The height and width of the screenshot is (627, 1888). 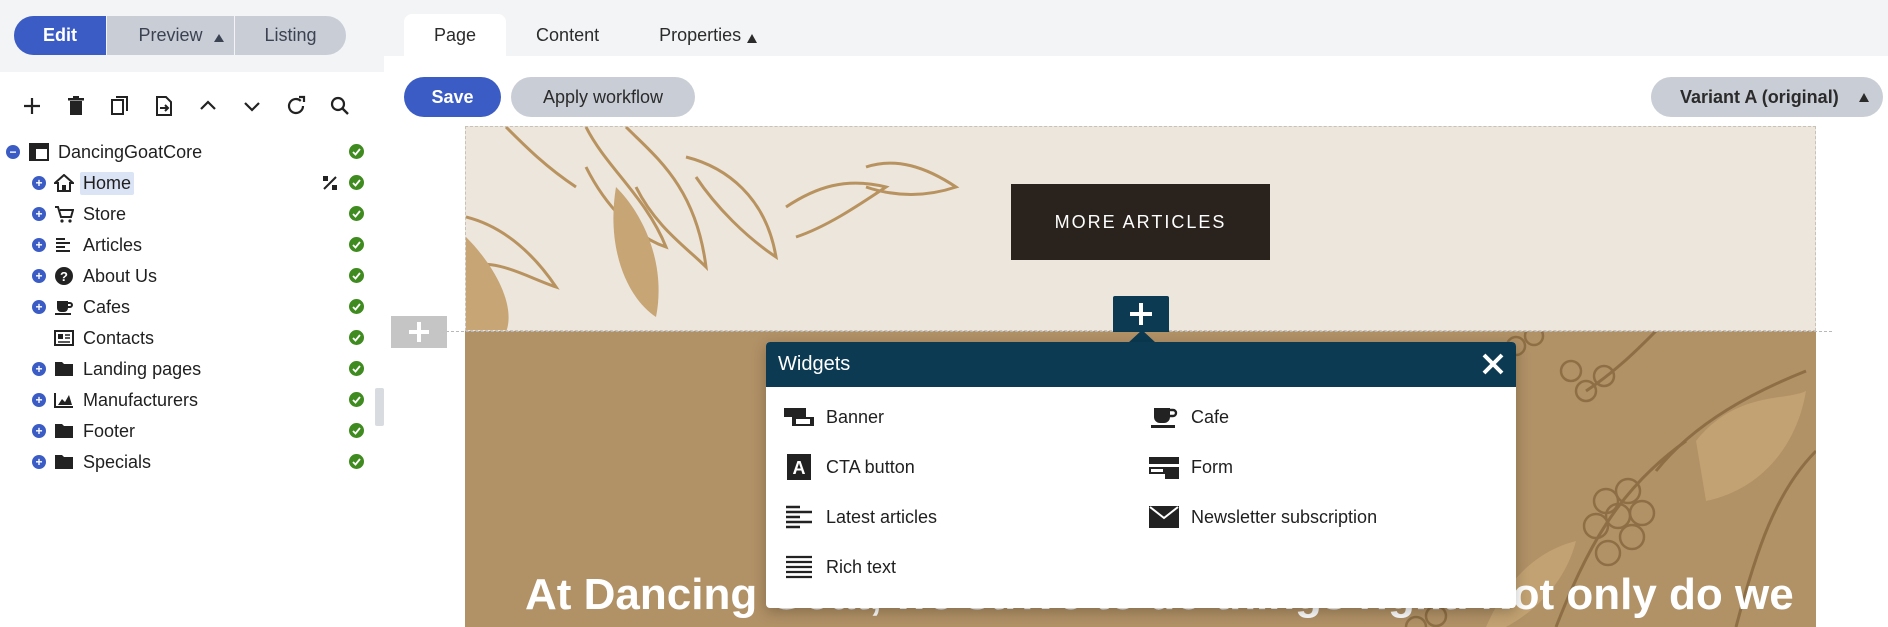 I want to click on listing-mode-button: Listing, so click(x=290, y=35).